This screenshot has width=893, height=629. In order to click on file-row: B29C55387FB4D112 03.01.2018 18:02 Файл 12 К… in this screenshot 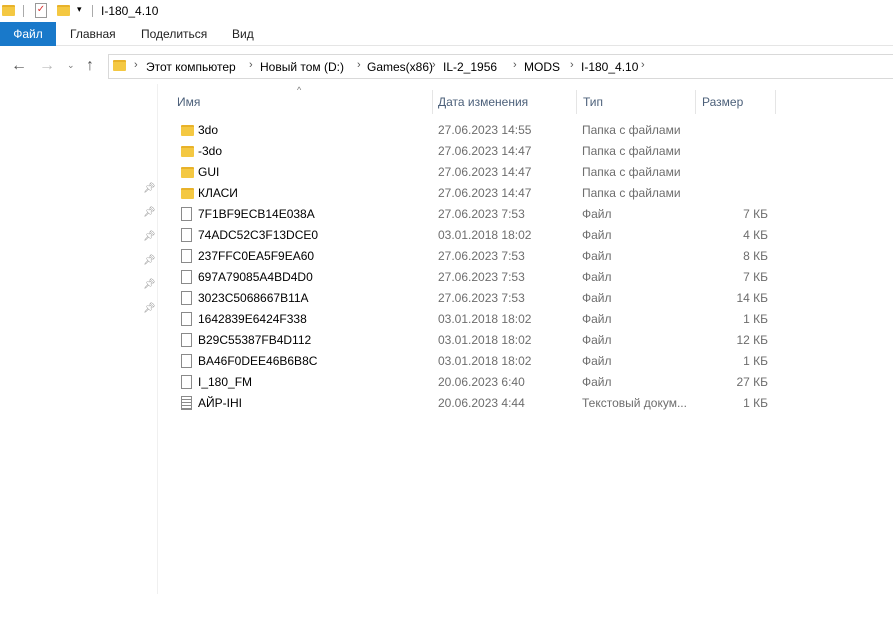, I will do `click(475, 340)`.